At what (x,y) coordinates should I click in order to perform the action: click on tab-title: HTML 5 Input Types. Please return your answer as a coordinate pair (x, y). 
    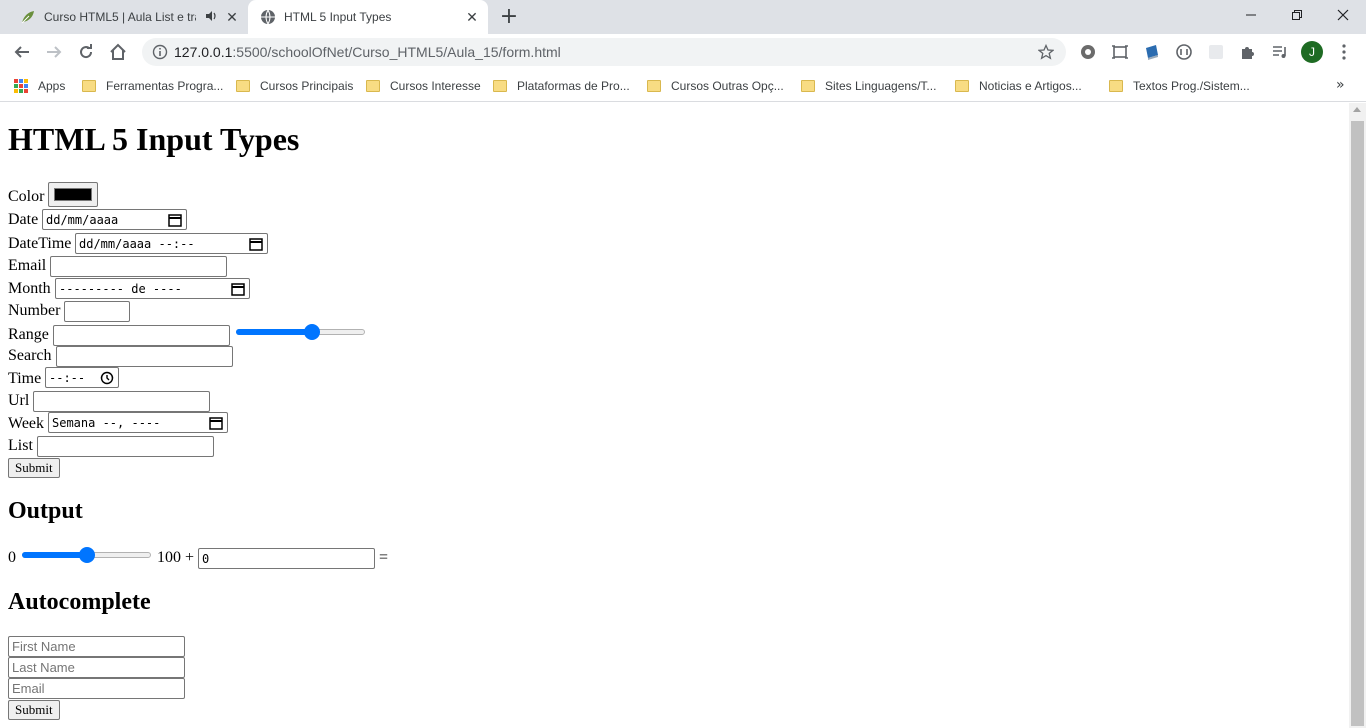
    Looking at the image, I should click on (338, 17).